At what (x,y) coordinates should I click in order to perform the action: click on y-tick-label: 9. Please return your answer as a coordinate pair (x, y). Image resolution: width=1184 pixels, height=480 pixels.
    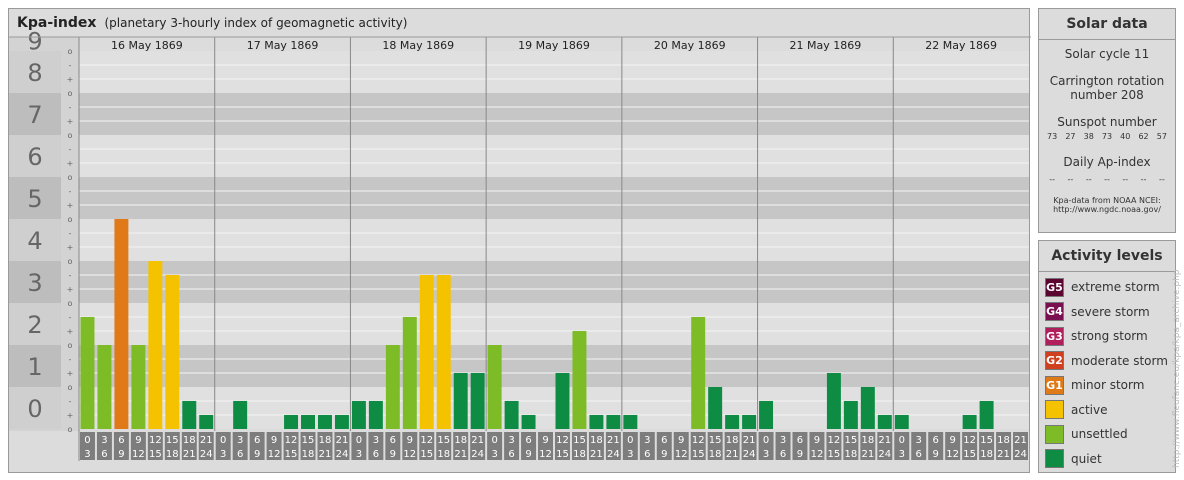
    Looking at the image, I should click on (34, 42).